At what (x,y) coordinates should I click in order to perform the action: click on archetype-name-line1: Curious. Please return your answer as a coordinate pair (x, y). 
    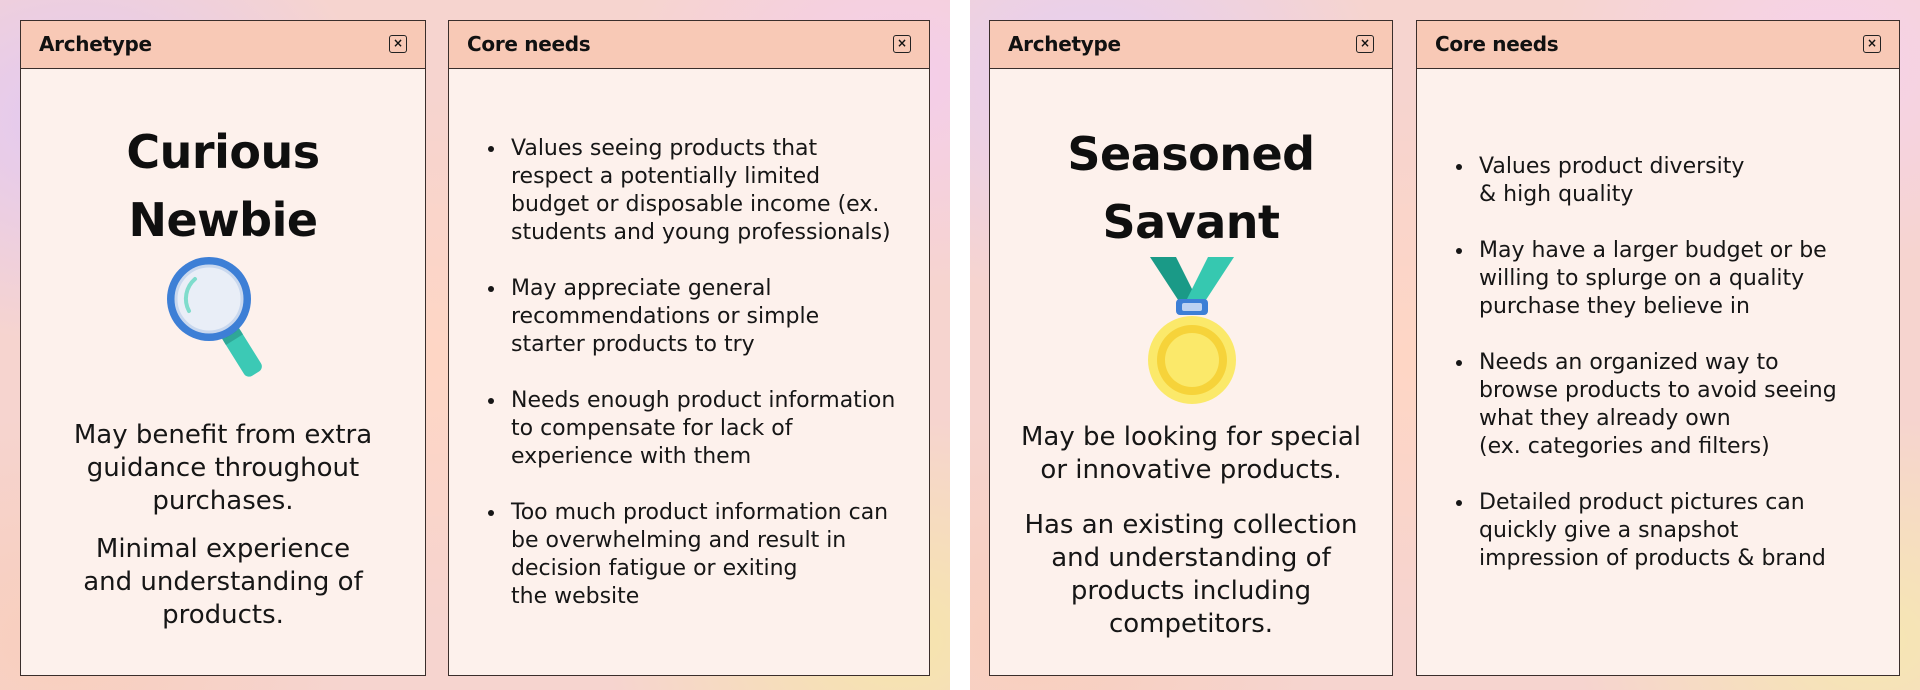
    Looking at the image, I should click on (223, 152).